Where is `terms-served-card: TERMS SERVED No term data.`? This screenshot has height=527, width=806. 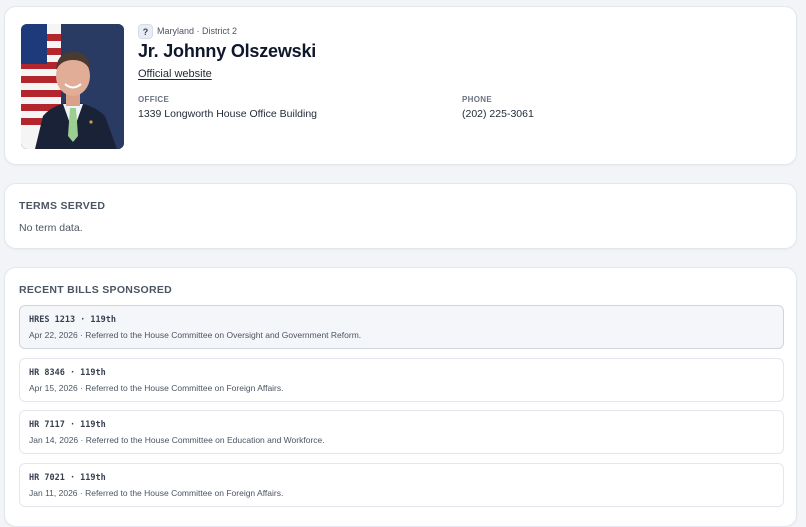
terms-served-card: TERMS SERVED No term data. is located at coordinates (400, 216).